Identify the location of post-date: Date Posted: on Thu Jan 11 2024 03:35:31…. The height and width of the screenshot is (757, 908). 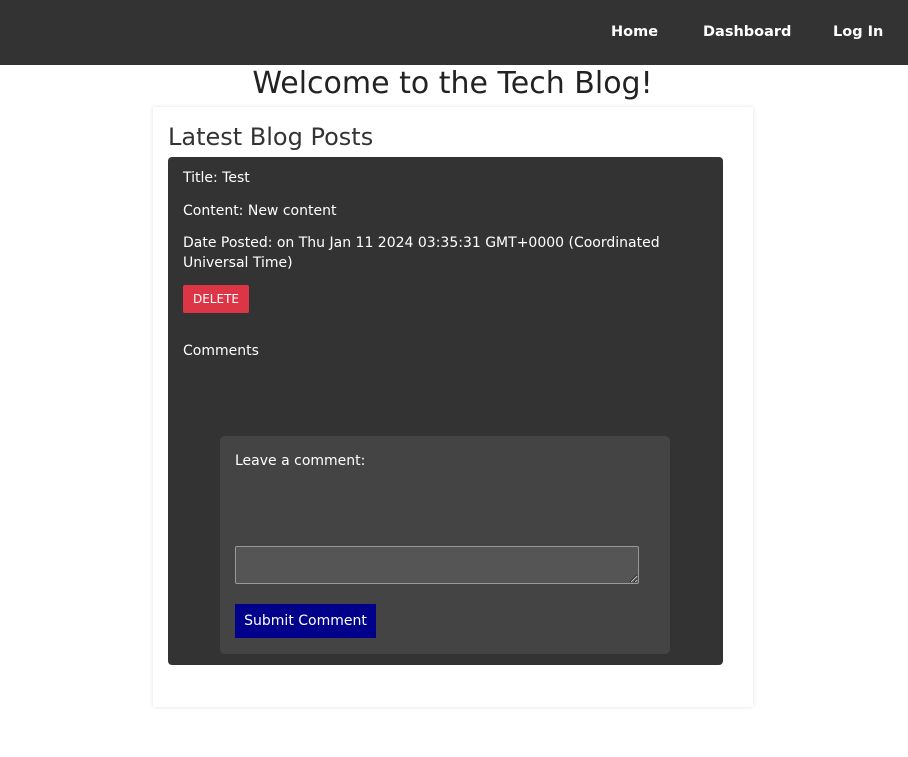
(421, 253).